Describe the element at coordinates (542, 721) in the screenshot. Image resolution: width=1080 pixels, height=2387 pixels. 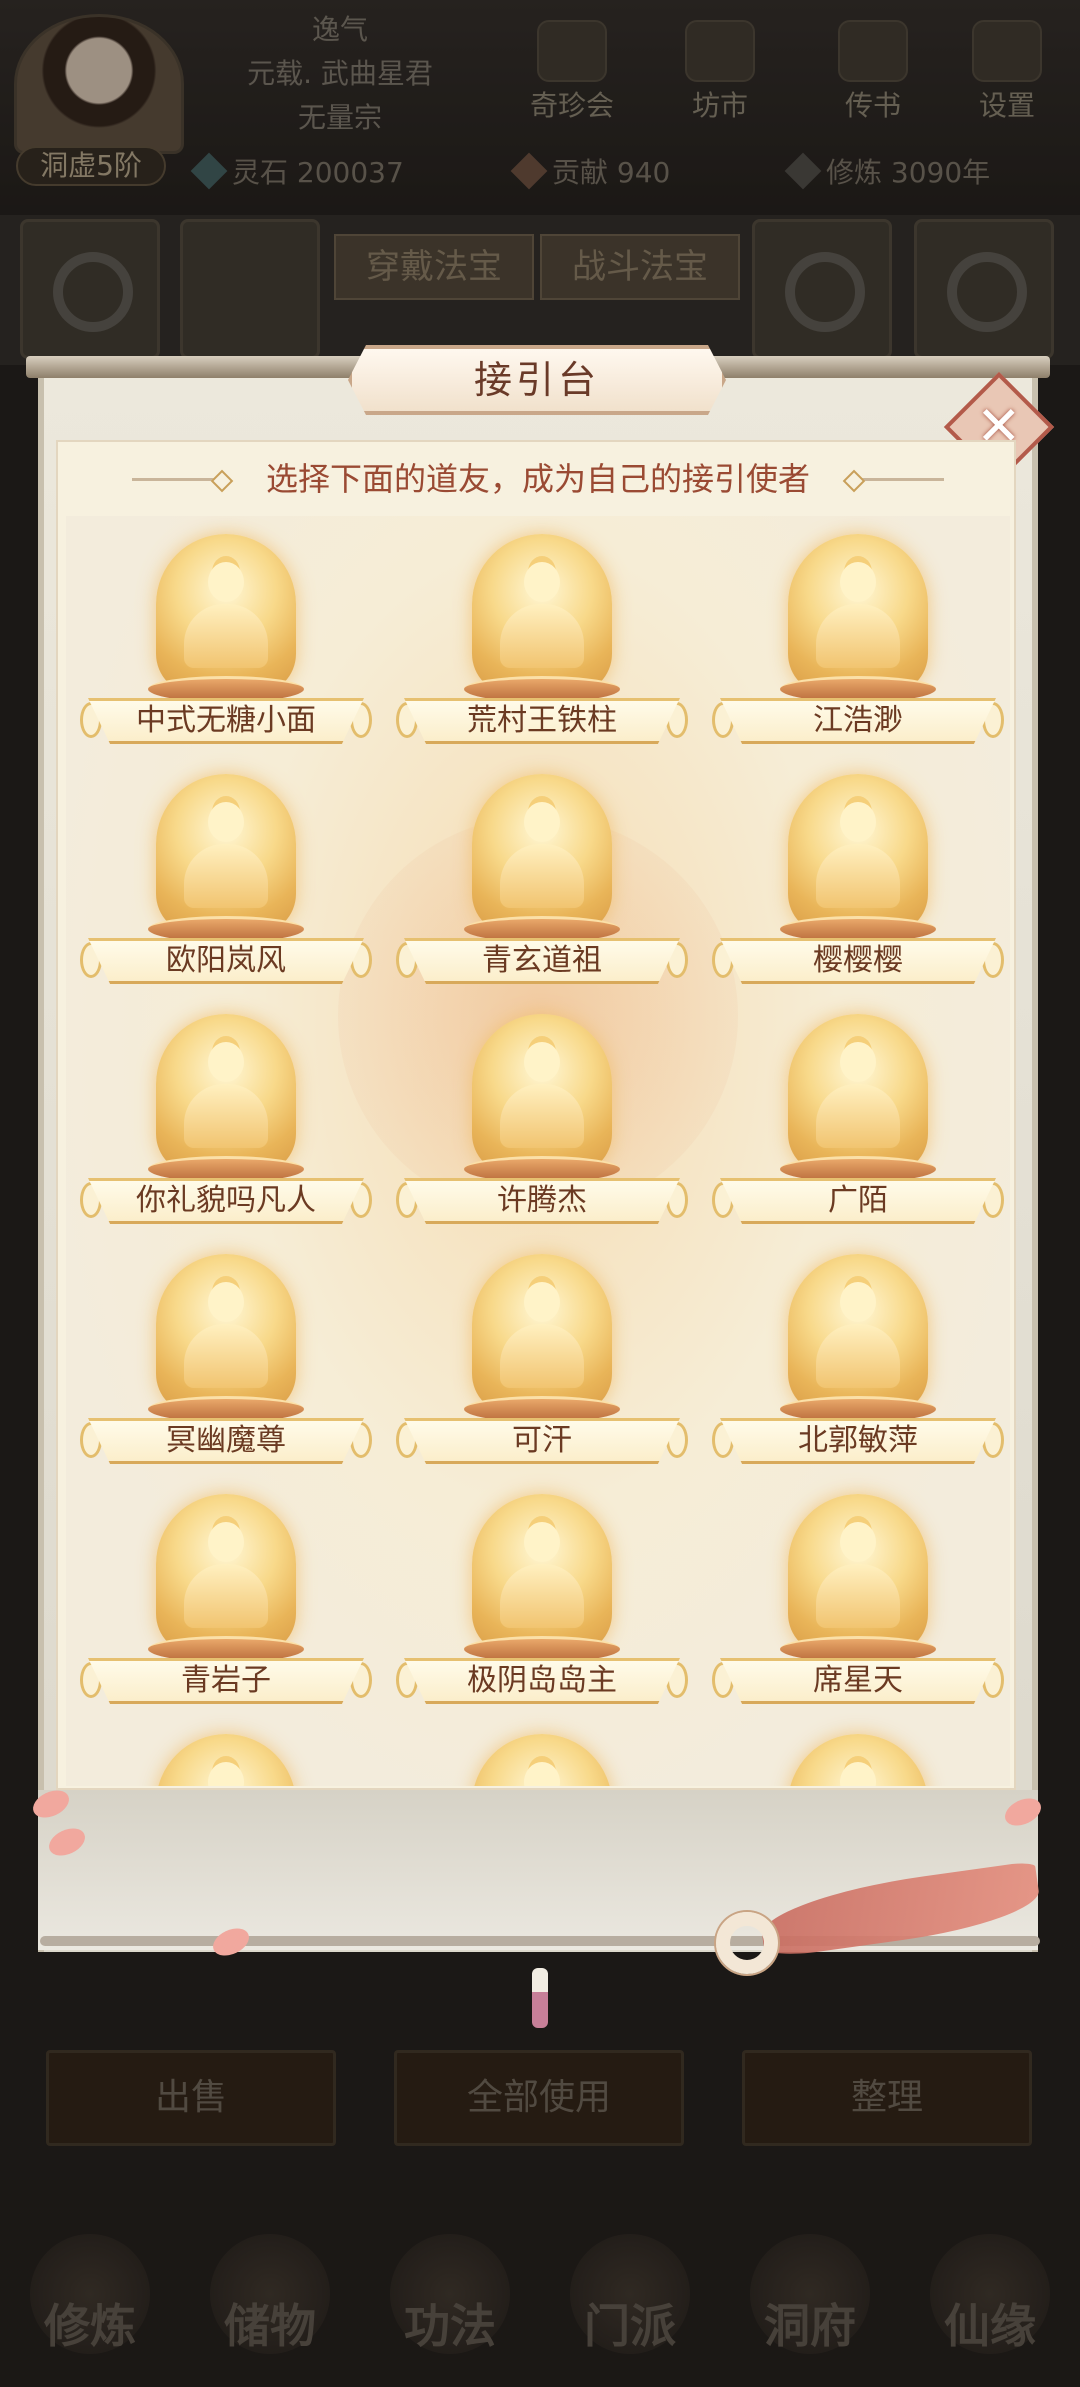
I see `envoy-name: 荒村王铁柱` at that location.